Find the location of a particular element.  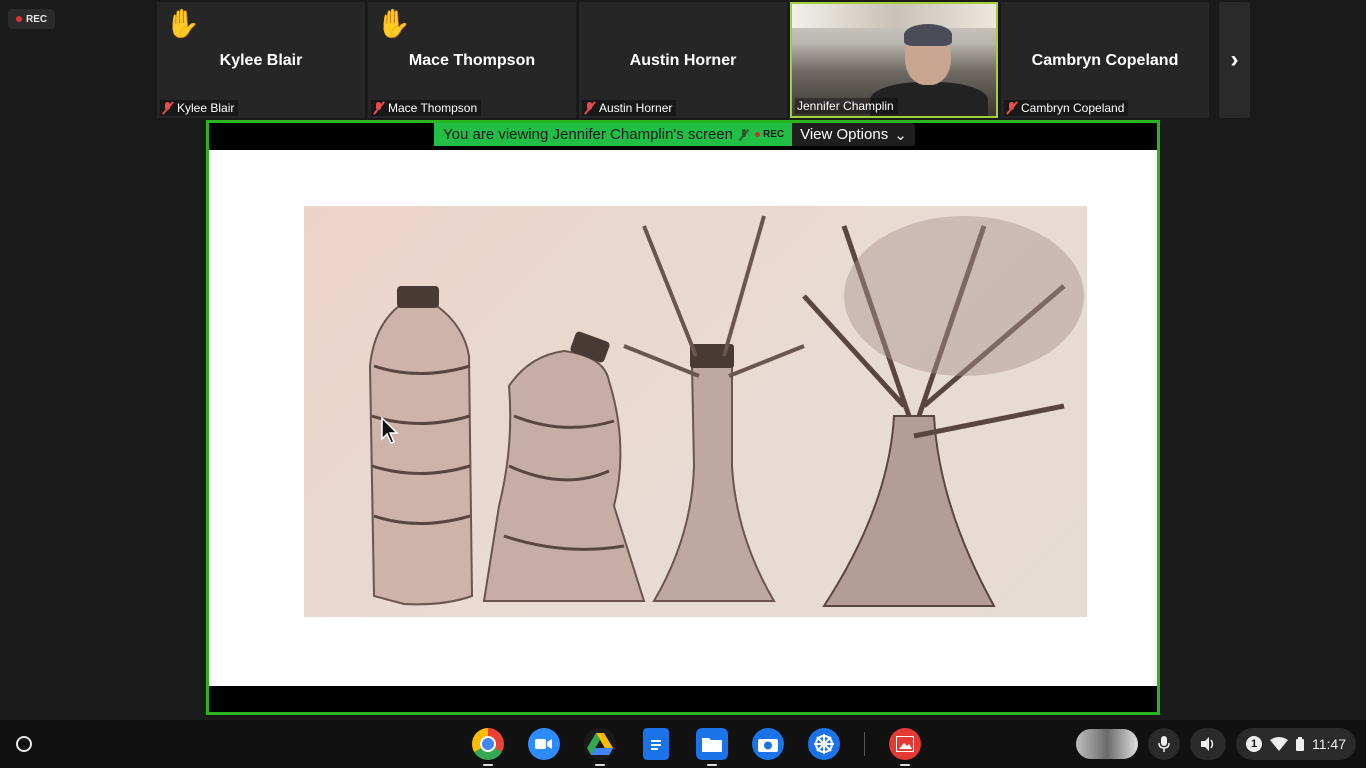

camera-icon is located at coordinates (768, 744).